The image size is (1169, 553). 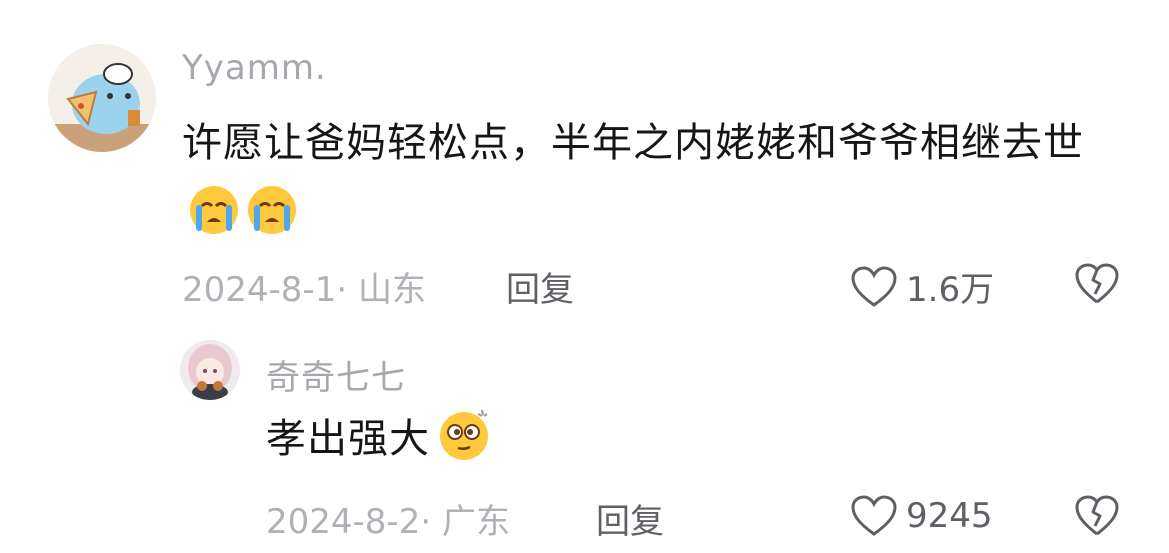 What do you see at coordinates (304, 290) in the screenshot?
I see `comment-meta: 2024-8-1· 山东` at bounding box center [304, 290].